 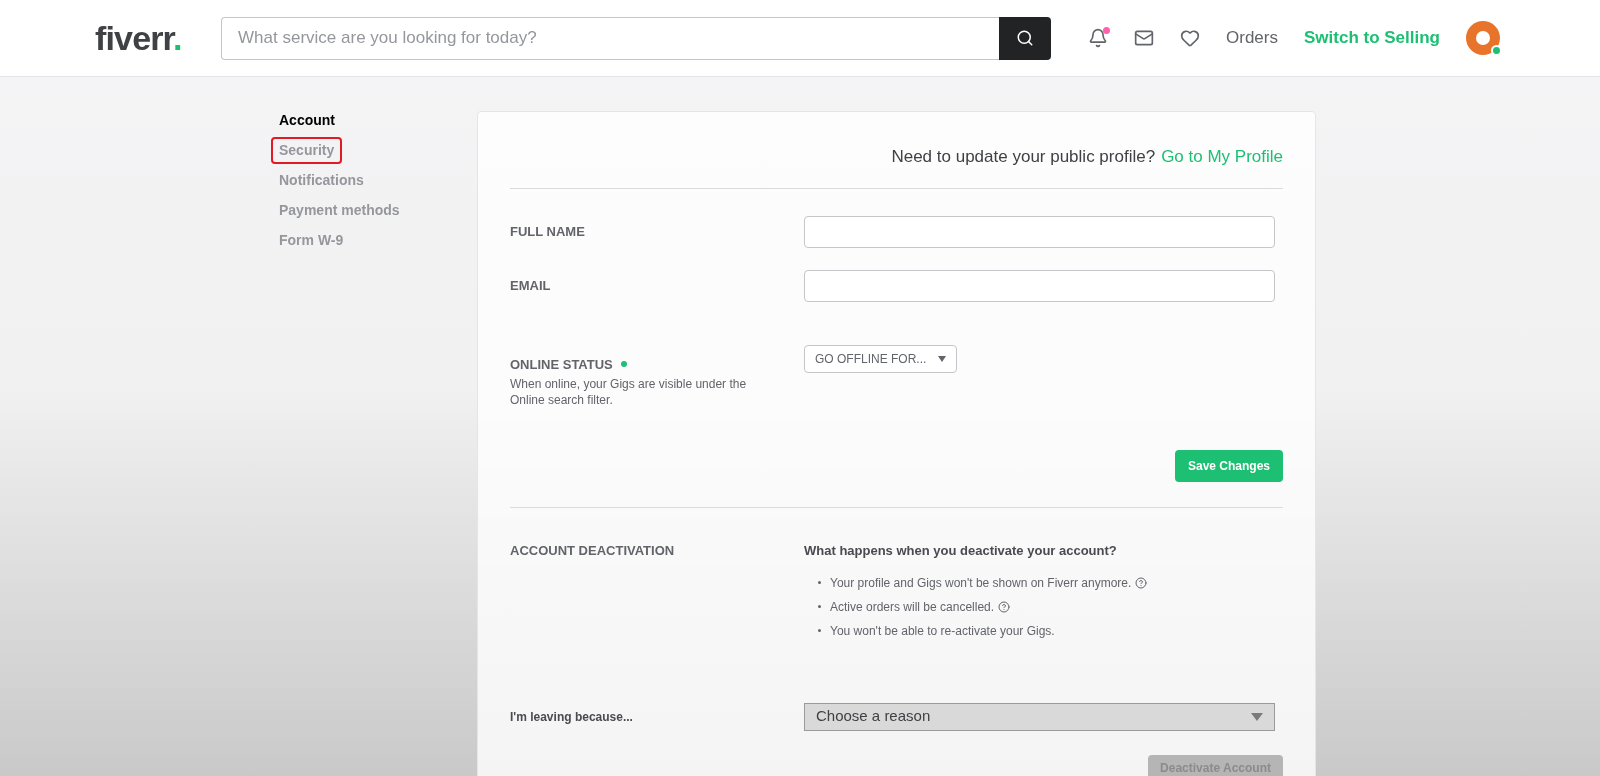 What do you see at coordinates (942, 631) in the screenshot?
I see `bullet-text: You won't be able to re-activate your Gigs.` at bounding box center [942, 631].